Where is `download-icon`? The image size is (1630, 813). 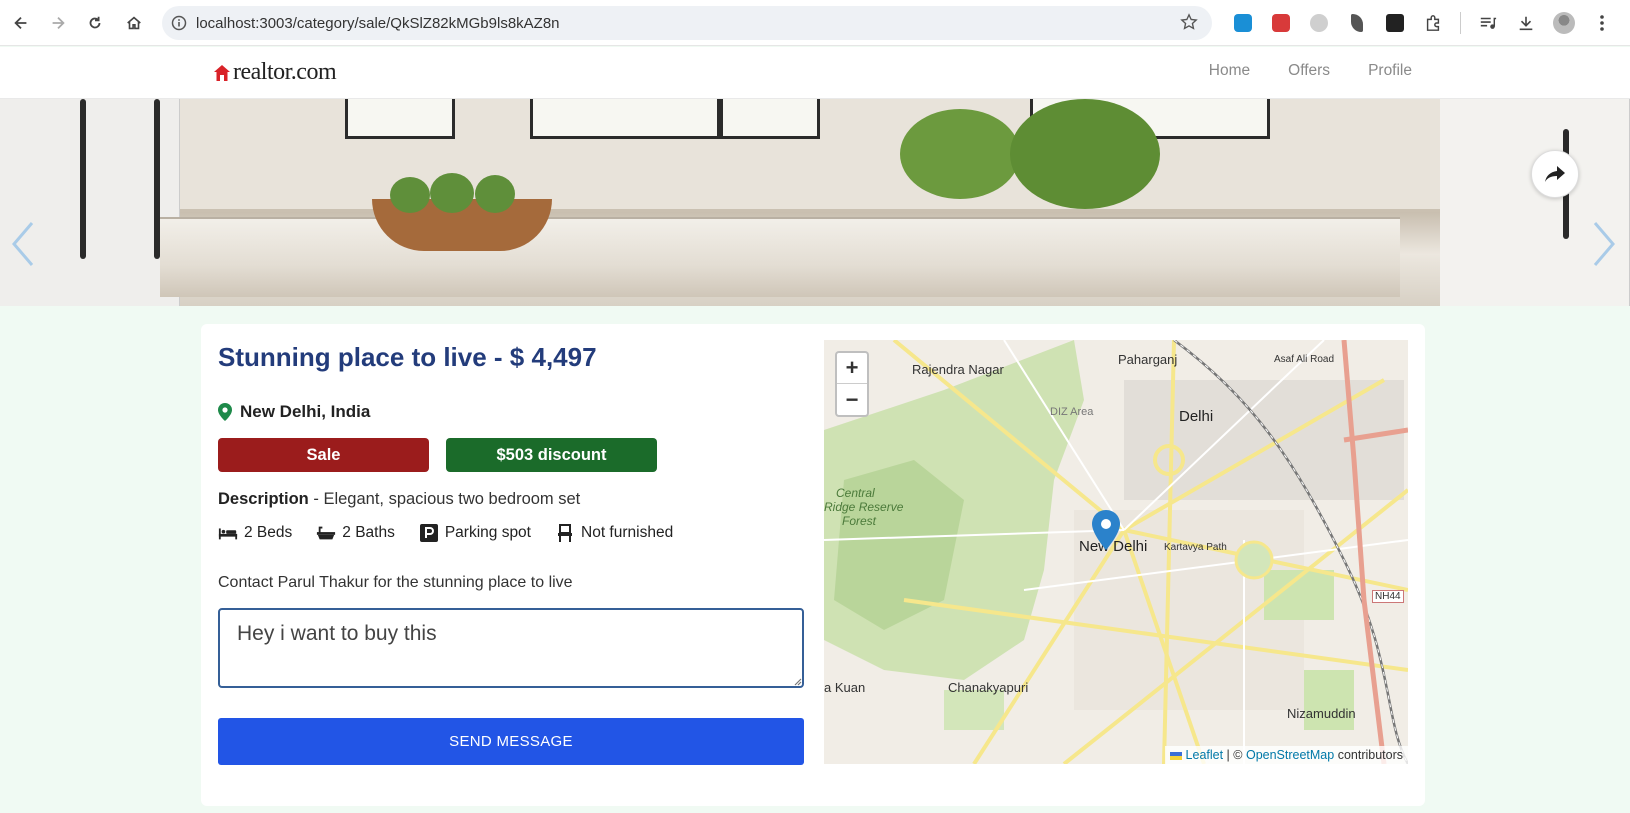 download-icon is located at coordinates (1526, 23).